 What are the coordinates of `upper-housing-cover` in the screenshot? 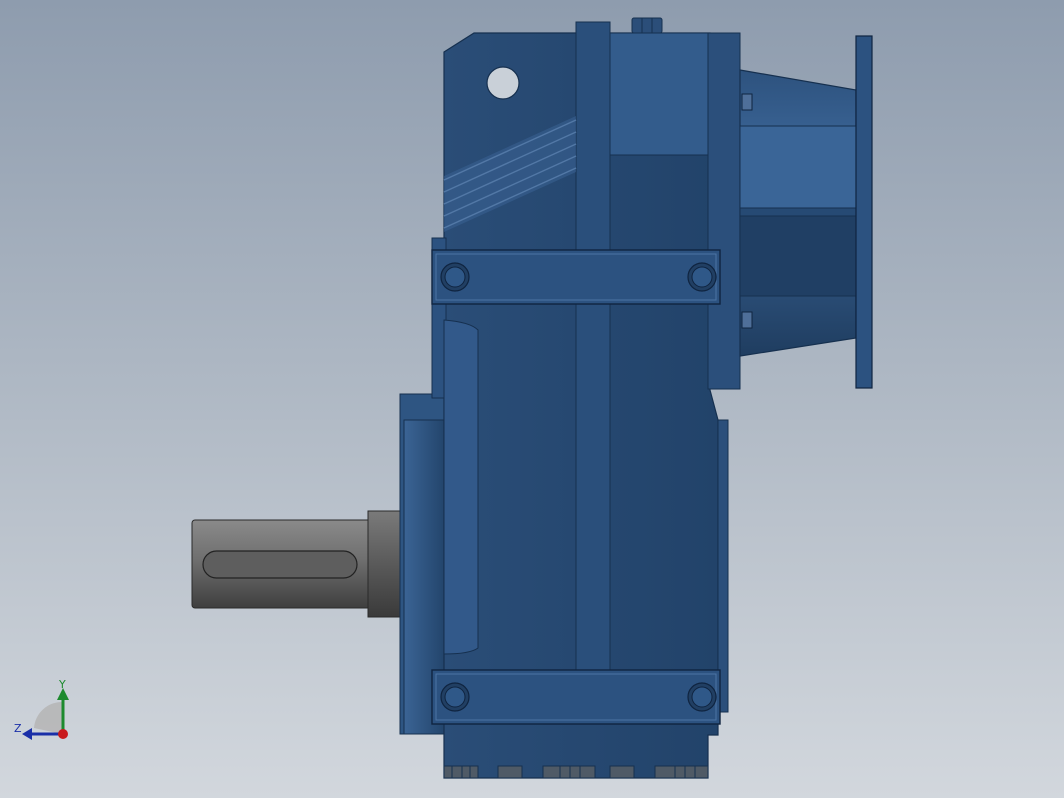 It's located at (660, 94).